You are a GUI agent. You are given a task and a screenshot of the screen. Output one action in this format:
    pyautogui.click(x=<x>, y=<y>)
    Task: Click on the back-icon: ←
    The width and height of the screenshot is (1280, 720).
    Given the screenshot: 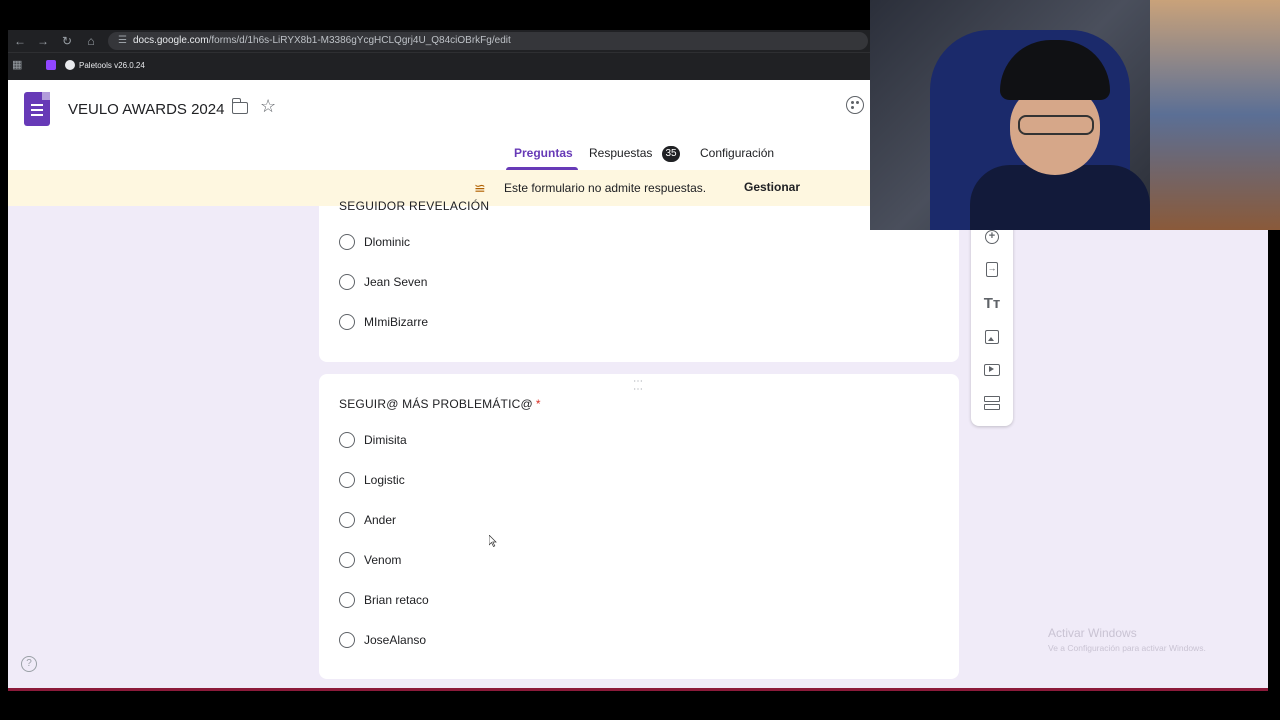 What is the action you would take?
    pyautogui.click(x=20, y=41)
    